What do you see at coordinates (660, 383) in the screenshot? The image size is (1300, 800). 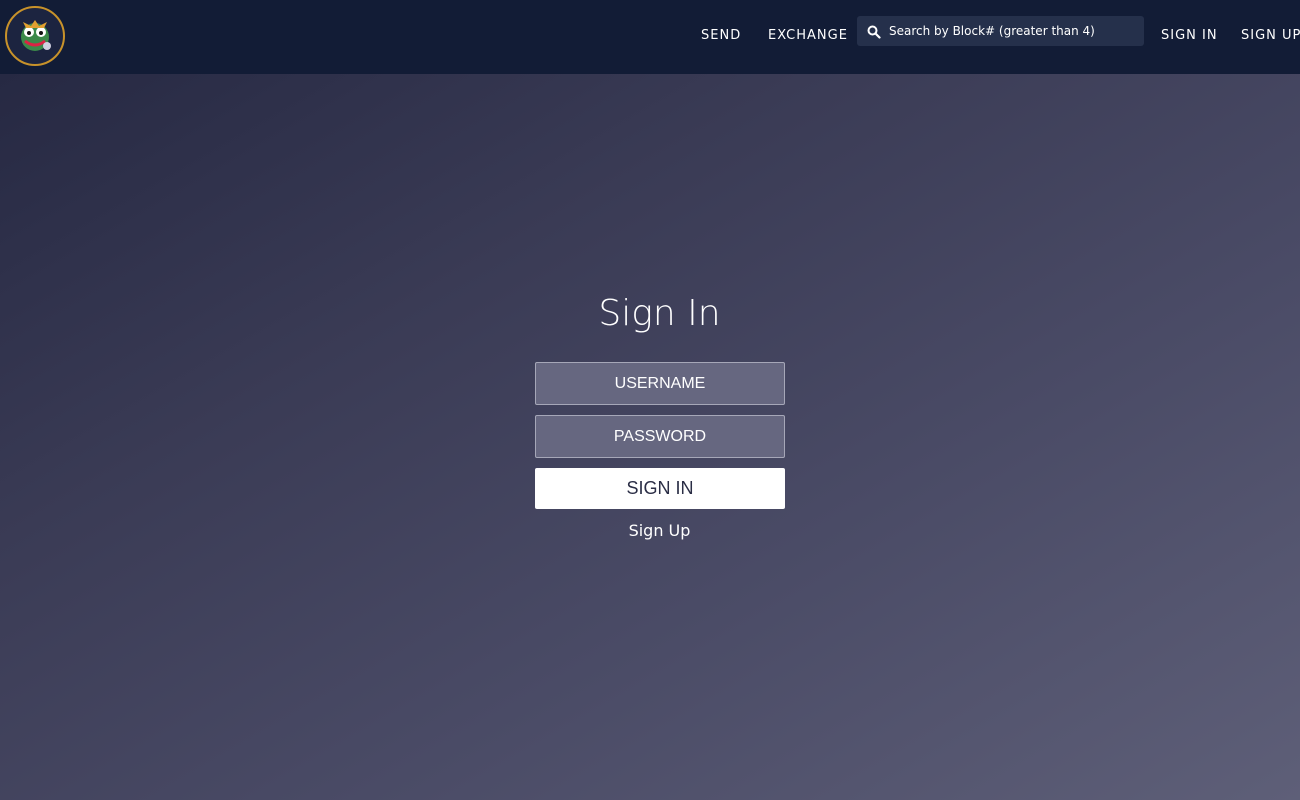 I see `username-field` at bounding box center [660, 383].